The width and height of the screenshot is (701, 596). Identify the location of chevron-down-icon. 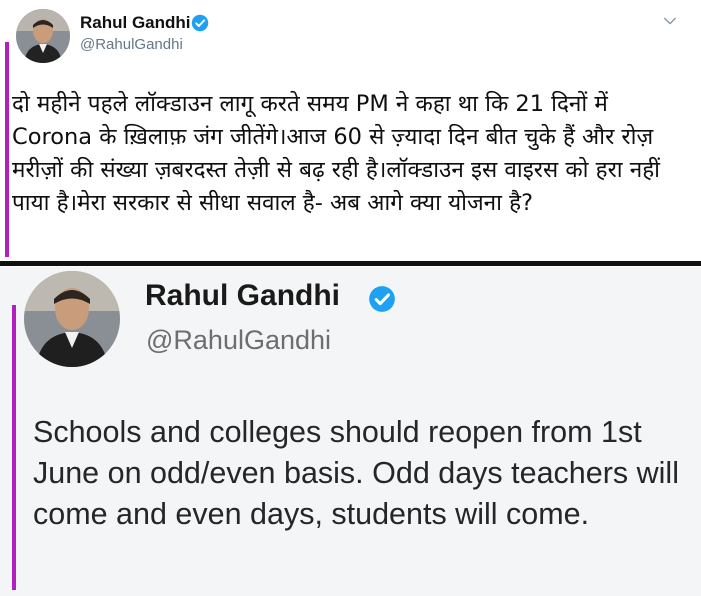
(670, 21).